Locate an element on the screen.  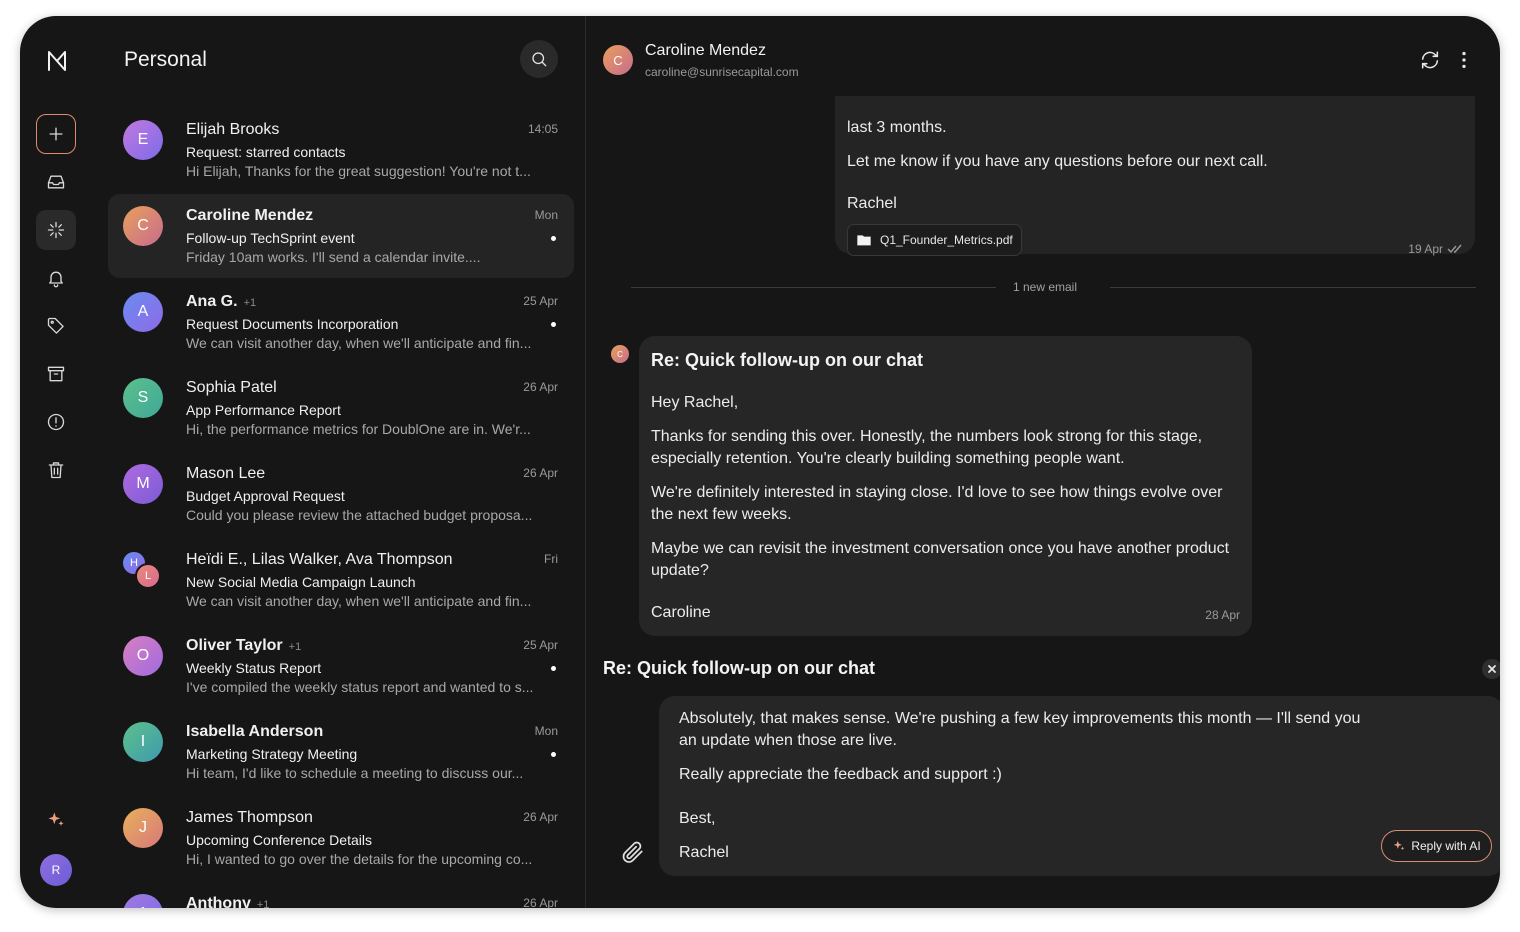
attachment-chip: Q1_Founder_Metrics.pdf is located at coordinates (934, 240).